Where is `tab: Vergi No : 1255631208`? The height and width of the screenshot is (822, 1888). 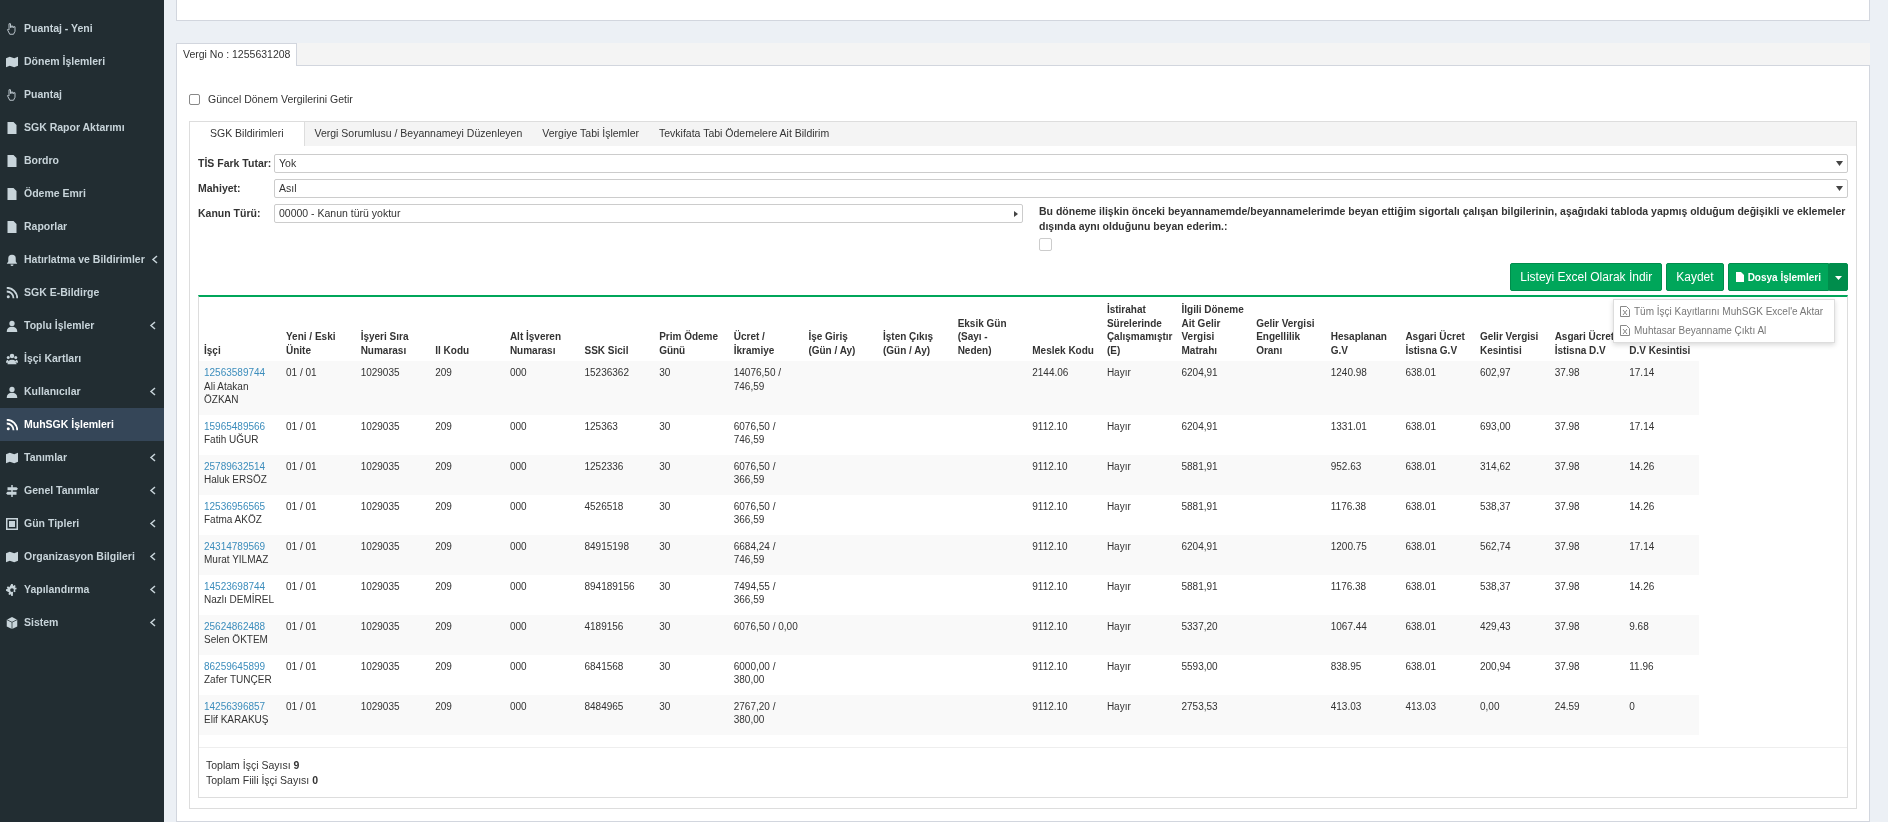
tab: Vergi No : 1255631208 is located at coordinates (237, 54).